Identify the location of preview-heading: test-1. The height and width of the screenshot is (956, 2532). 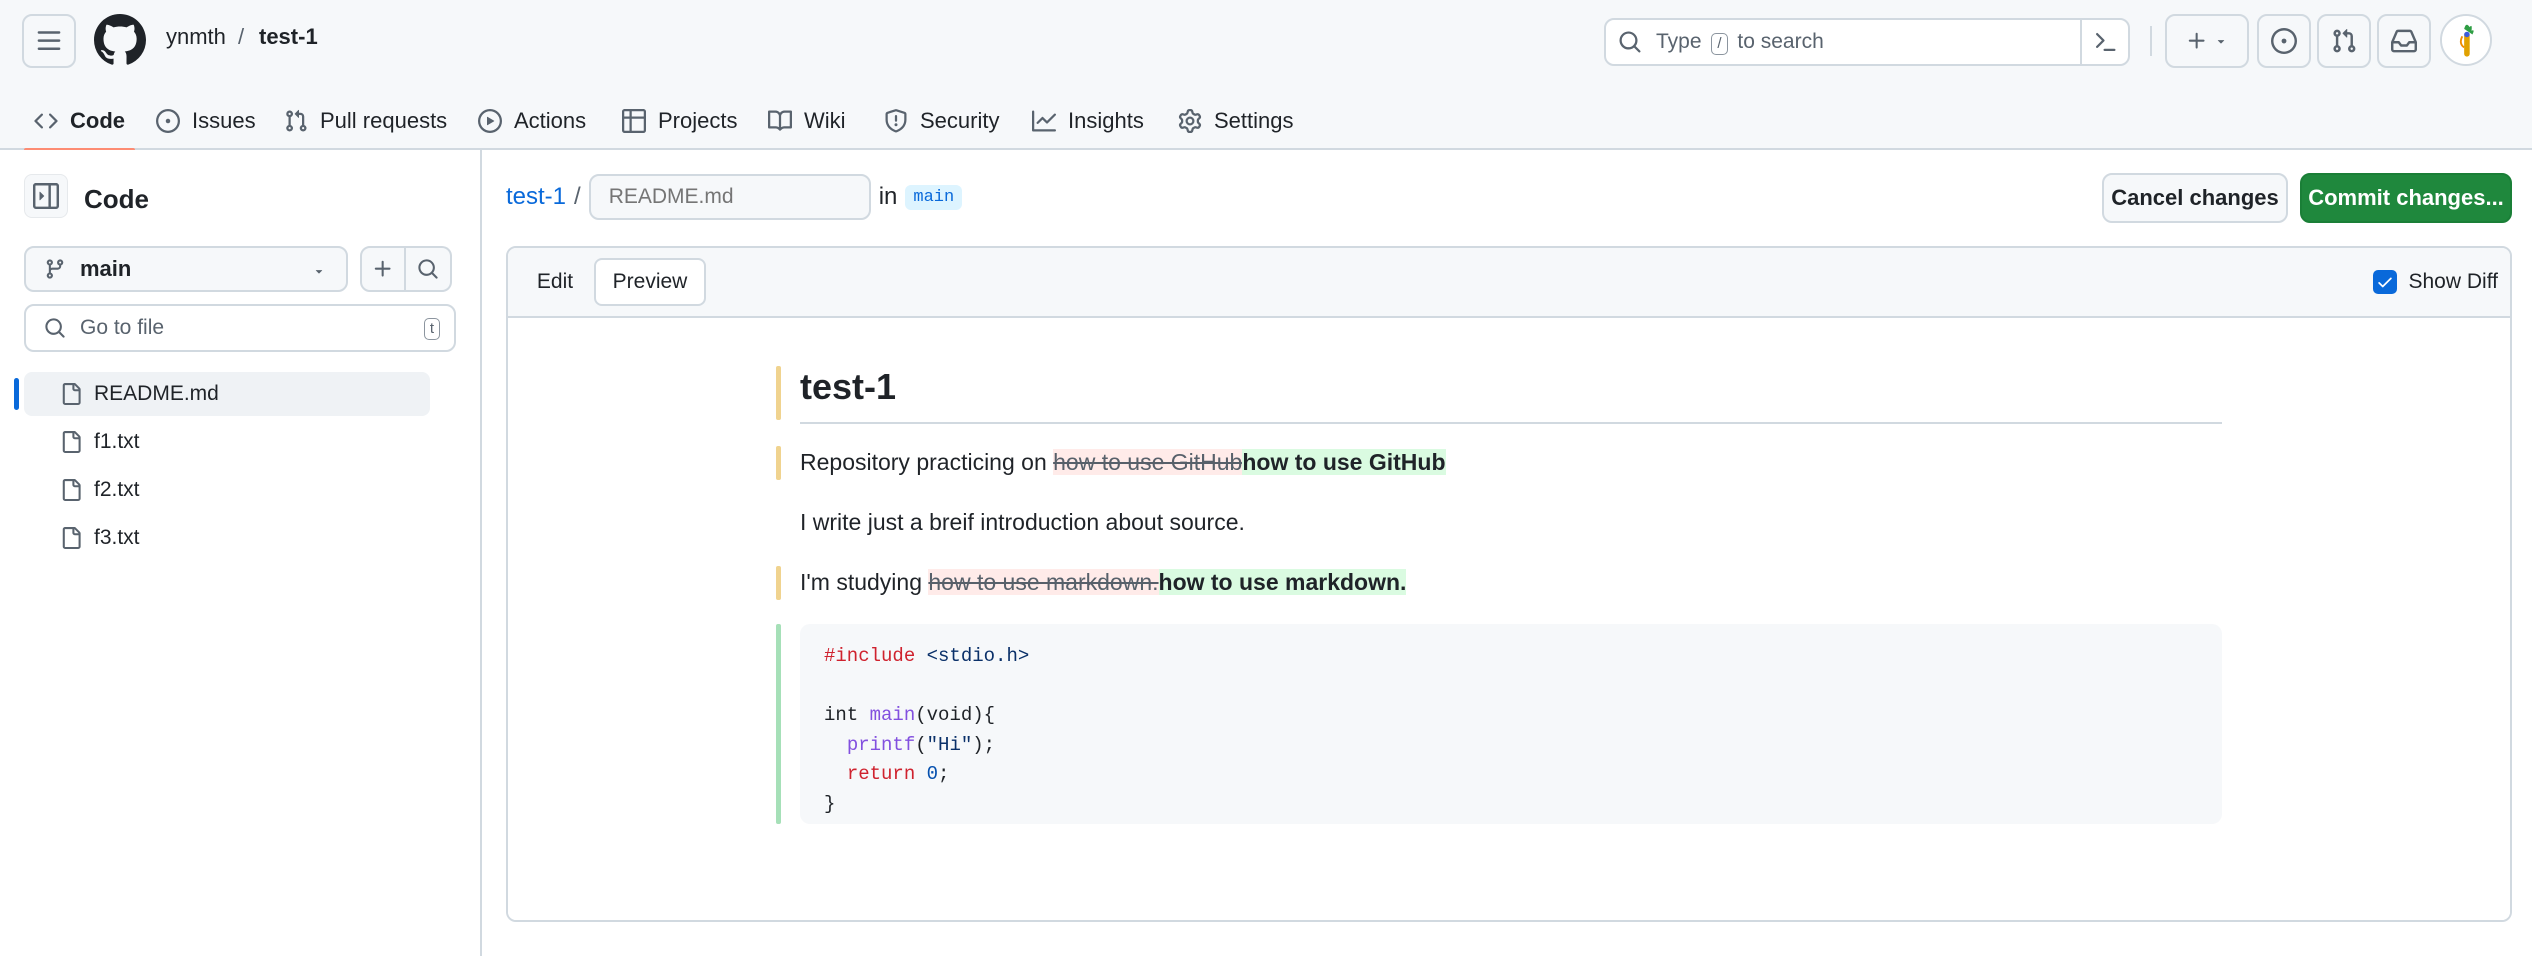
(1511, 395).